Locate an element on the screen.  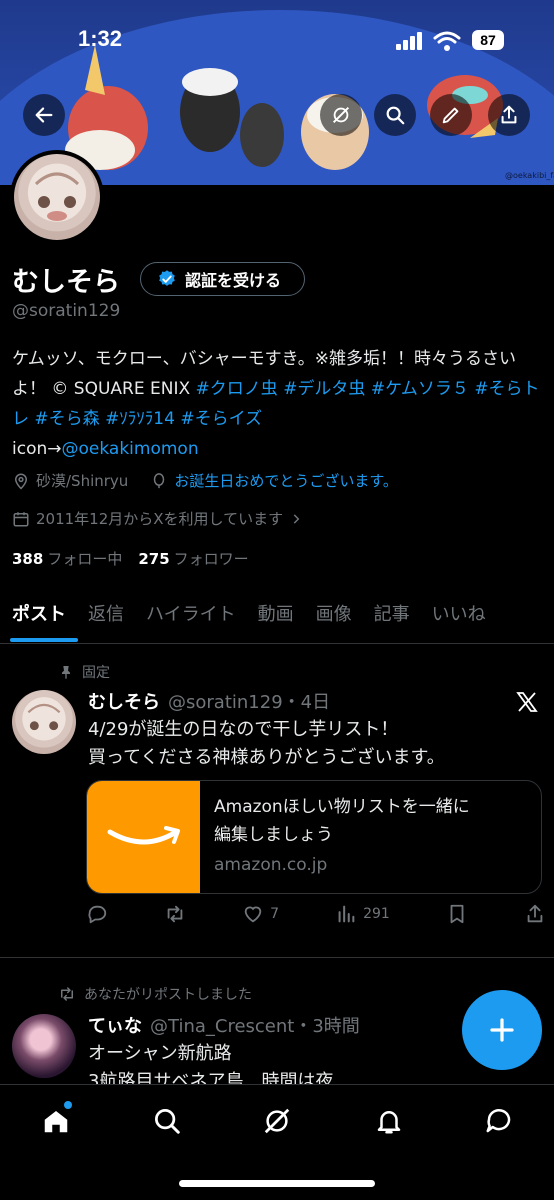
banner-credit: @oekakibi_fanart is located at coordinates (529, 175).